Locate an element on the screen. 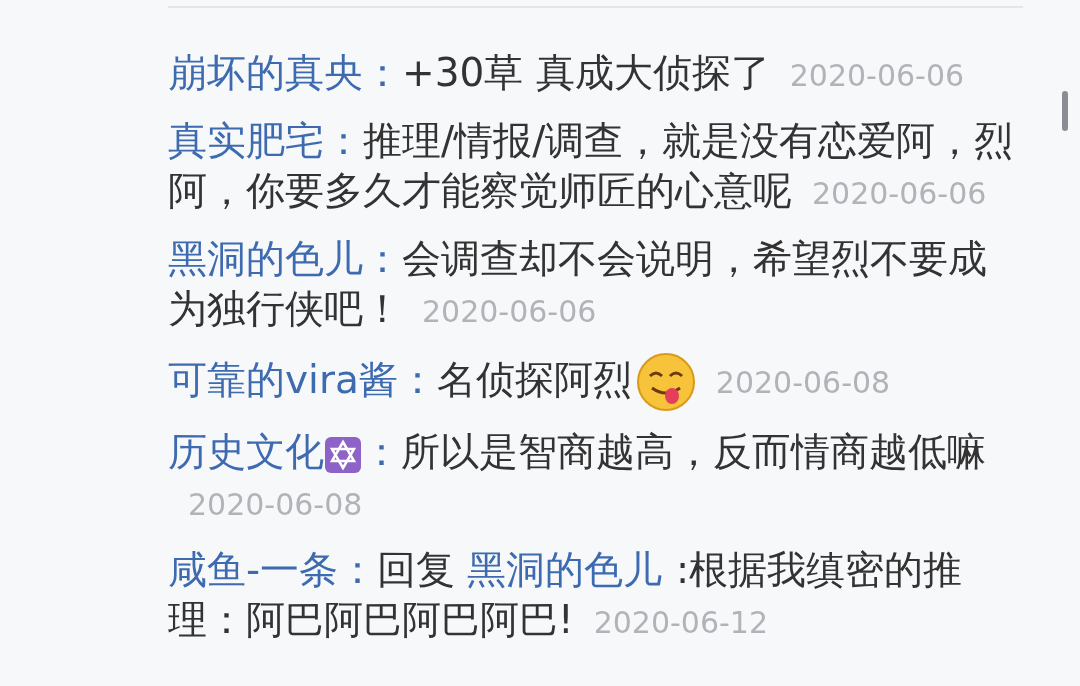 The width and height of the screenshot is (1080, 686). comment-text: 历史文化 ：所以是智商越高，反而情商越低嘛 2020-06-08 is located at coordinates (577, 476).